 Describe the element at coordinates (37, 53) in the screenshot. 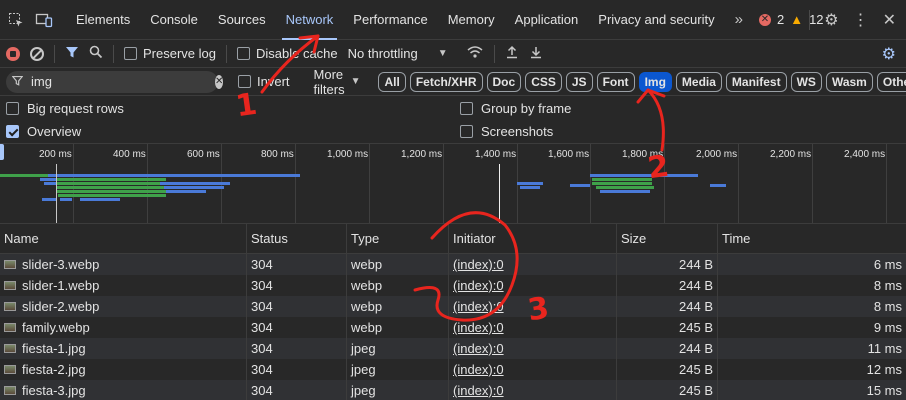

I see `clear-icon` at that location.